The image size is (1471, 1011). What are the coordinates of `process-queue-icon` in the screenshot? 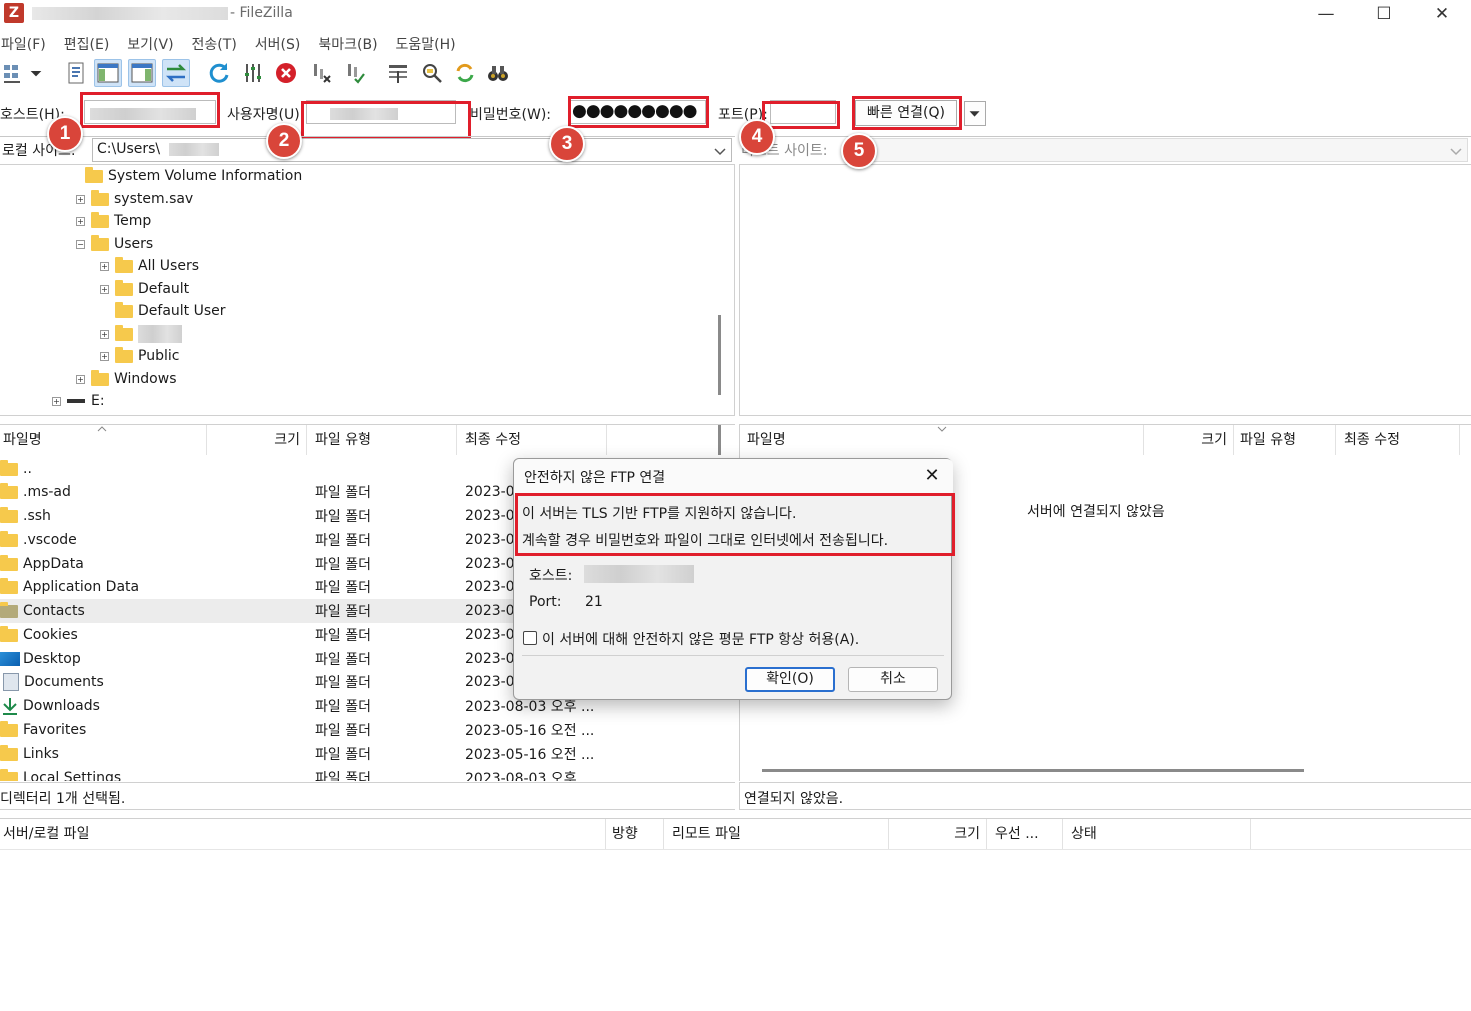 It's located at (253, 73).